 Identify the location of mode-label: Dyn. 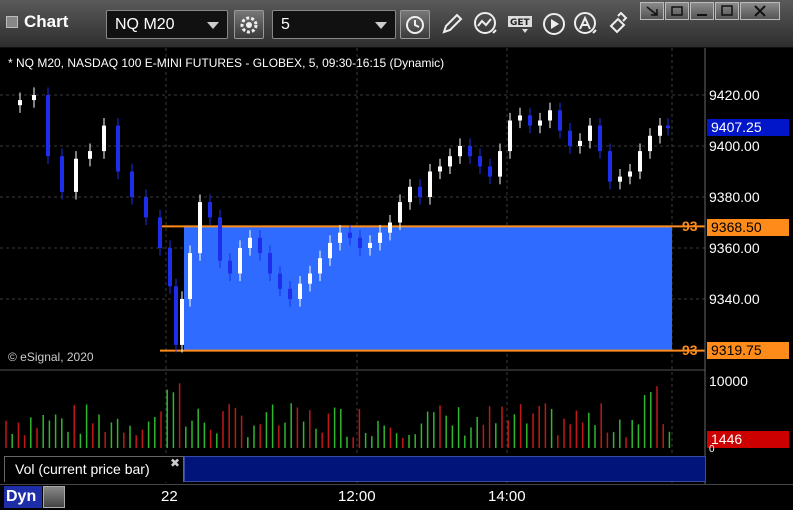
(23, 497).